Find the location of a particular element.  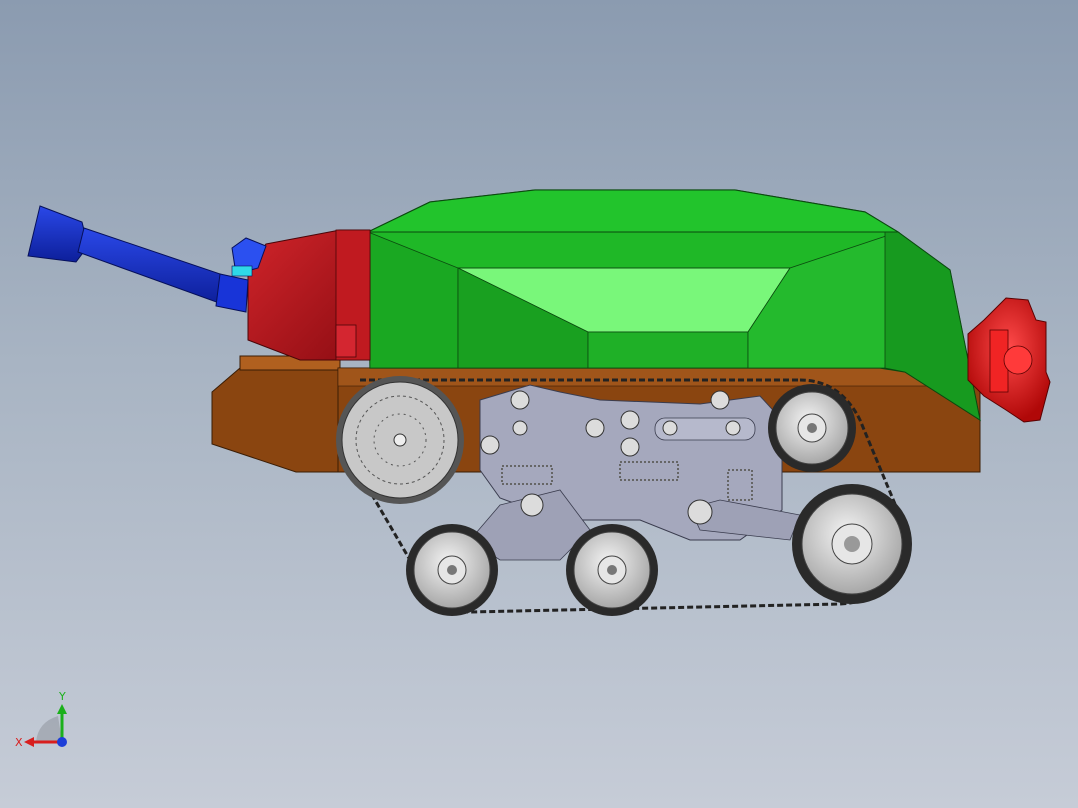

road-wheel-left is located at coordinates (452, 570).